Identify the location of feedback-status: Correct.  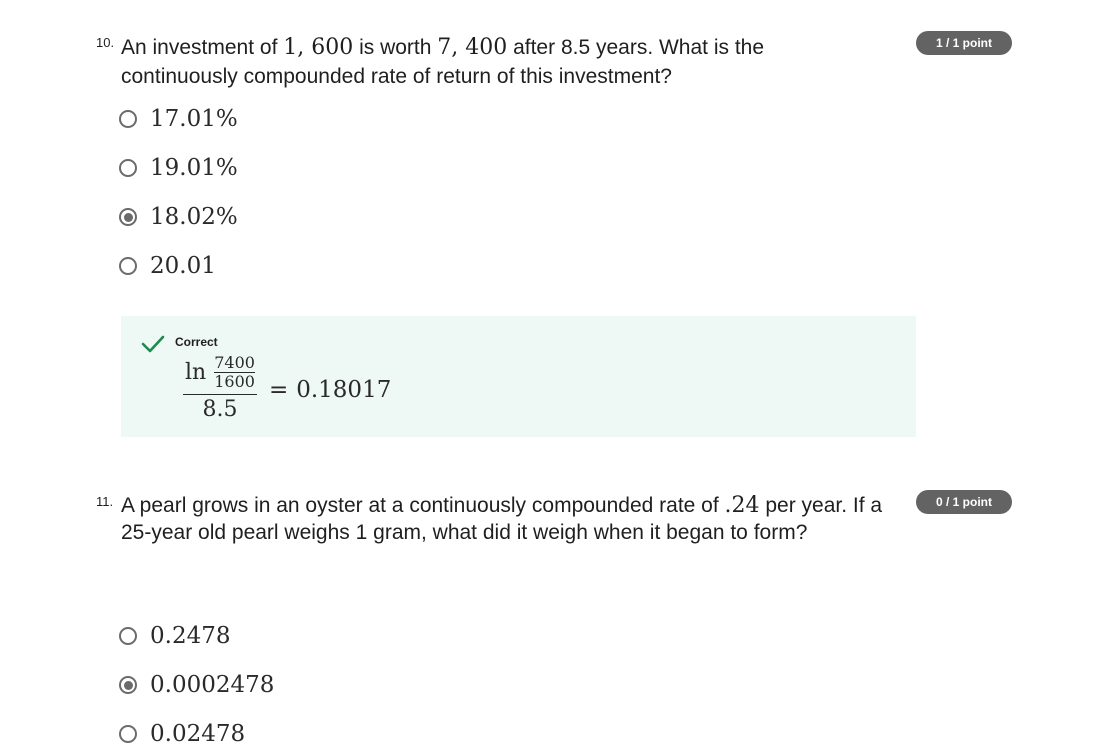
(196, 342).